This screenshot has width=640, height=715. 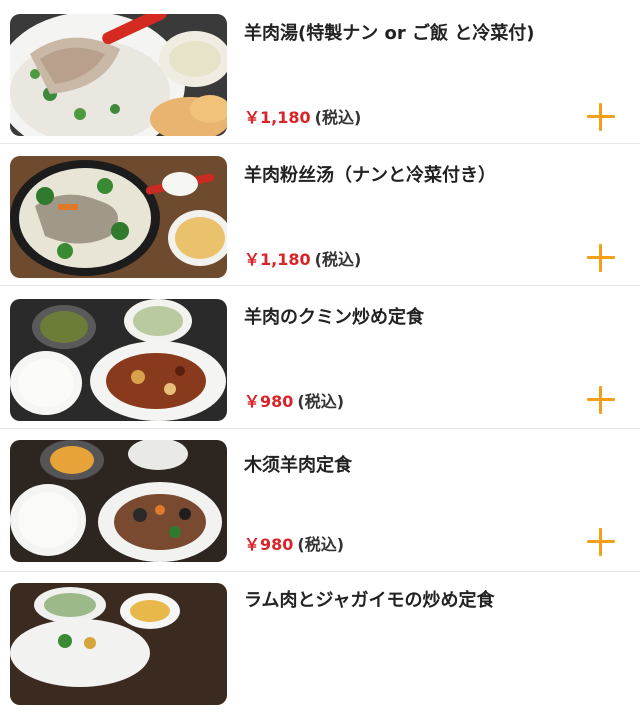 I want to click on lamb-noodle-soup-image, so click(x=118, y=217).